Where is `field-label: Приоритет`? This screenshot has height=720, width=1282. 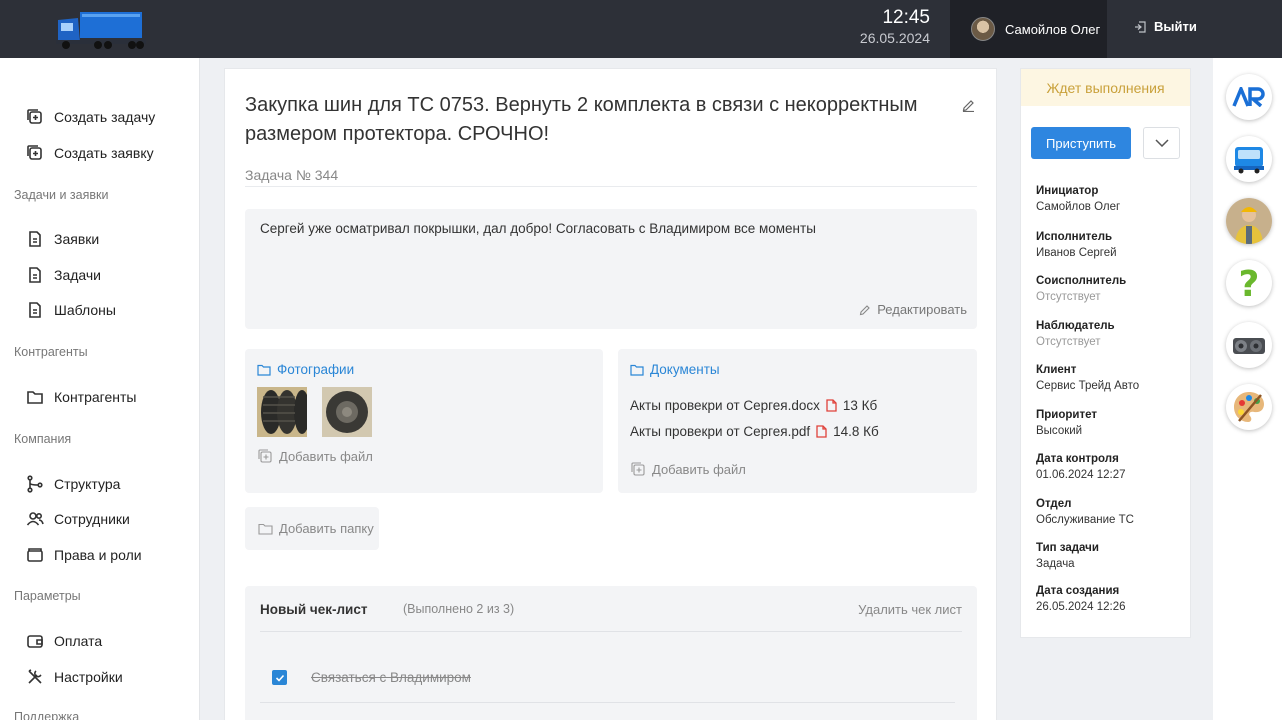 field-label: Приоритет is located at coordinates (1066, 415).